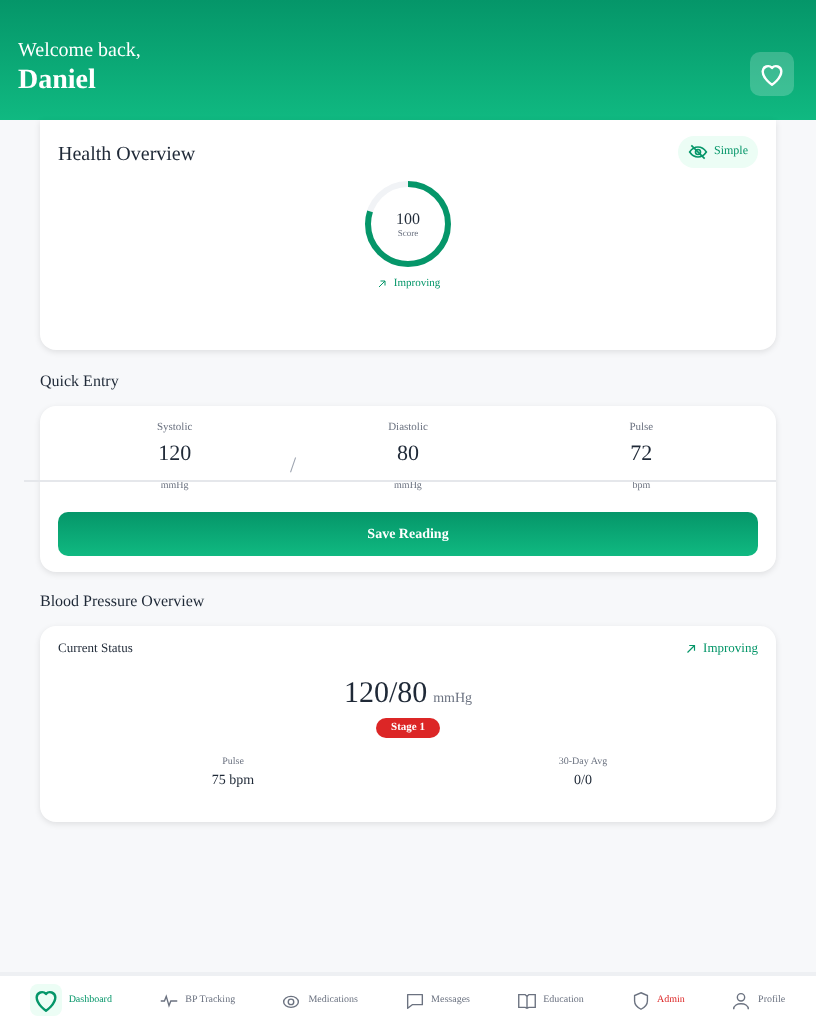 This screenshot has height=1024, width=816. What do you see at coordinates (526, 1000) in the screenshot?
I see `book-icon` at bounding box center [526, 1000].